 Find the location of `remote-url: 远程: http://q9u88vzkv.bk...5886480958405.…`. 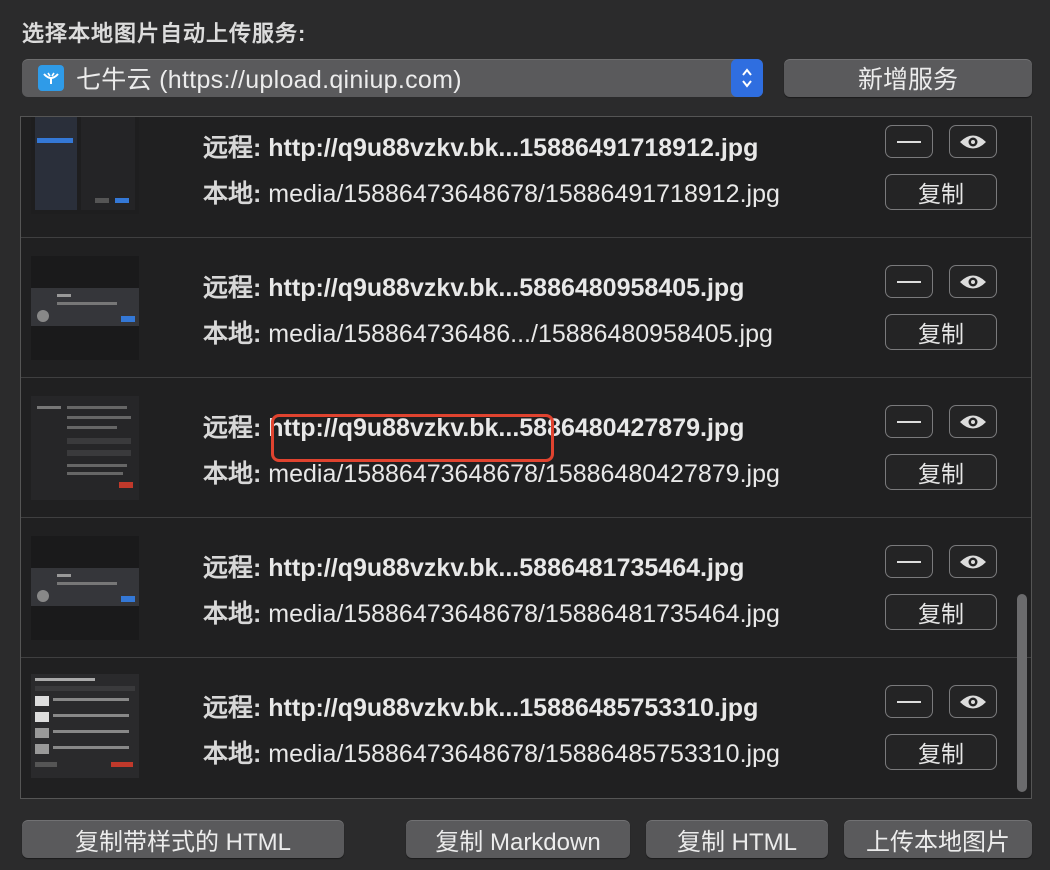

remote-url: 远程: http://q9u88vzkv.bk...5886480958405.… is located at coordinates (474, 288).